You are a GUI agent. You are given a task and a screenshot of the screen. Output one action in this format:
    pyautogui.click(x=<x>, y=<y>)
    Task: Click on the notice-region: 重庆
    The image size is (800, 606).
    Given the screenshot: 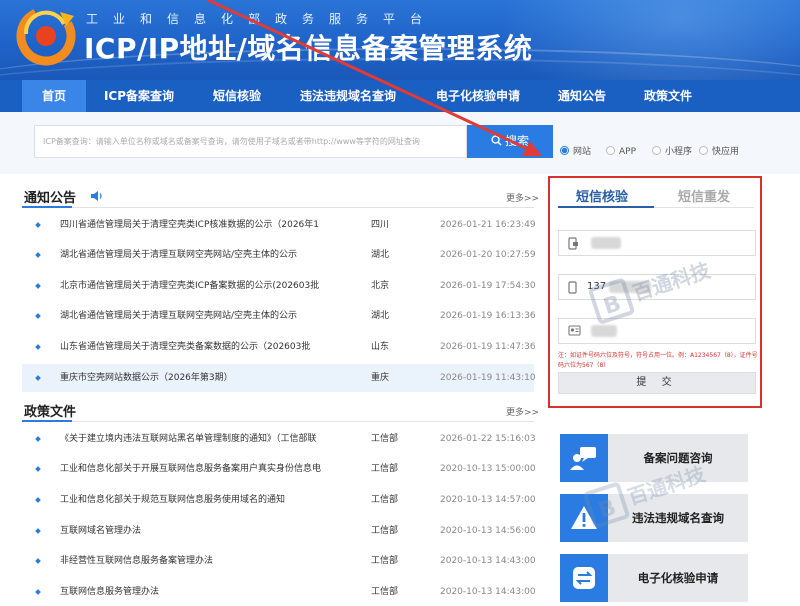 What is the action you would take?
    pyautogui.click(x=380, y=378)
    